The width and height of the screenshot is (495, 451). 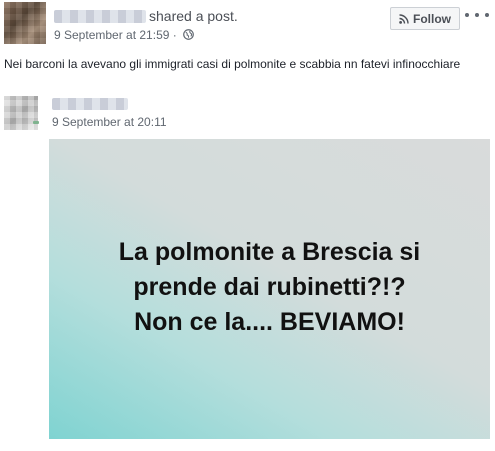 What do you see at coordinates (36, 122) in the screenshot?
I see `shared-indicator` at bounding box center [36, 122].